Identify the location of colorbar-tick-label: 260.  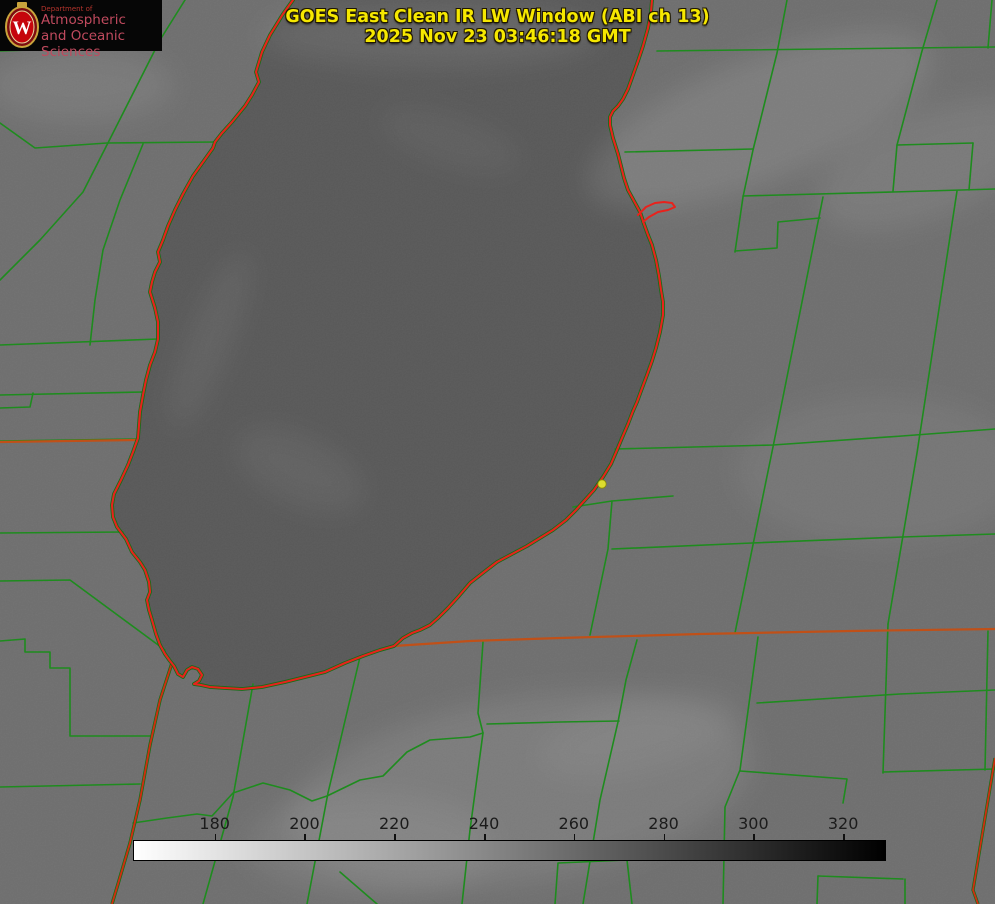
(574, 823).